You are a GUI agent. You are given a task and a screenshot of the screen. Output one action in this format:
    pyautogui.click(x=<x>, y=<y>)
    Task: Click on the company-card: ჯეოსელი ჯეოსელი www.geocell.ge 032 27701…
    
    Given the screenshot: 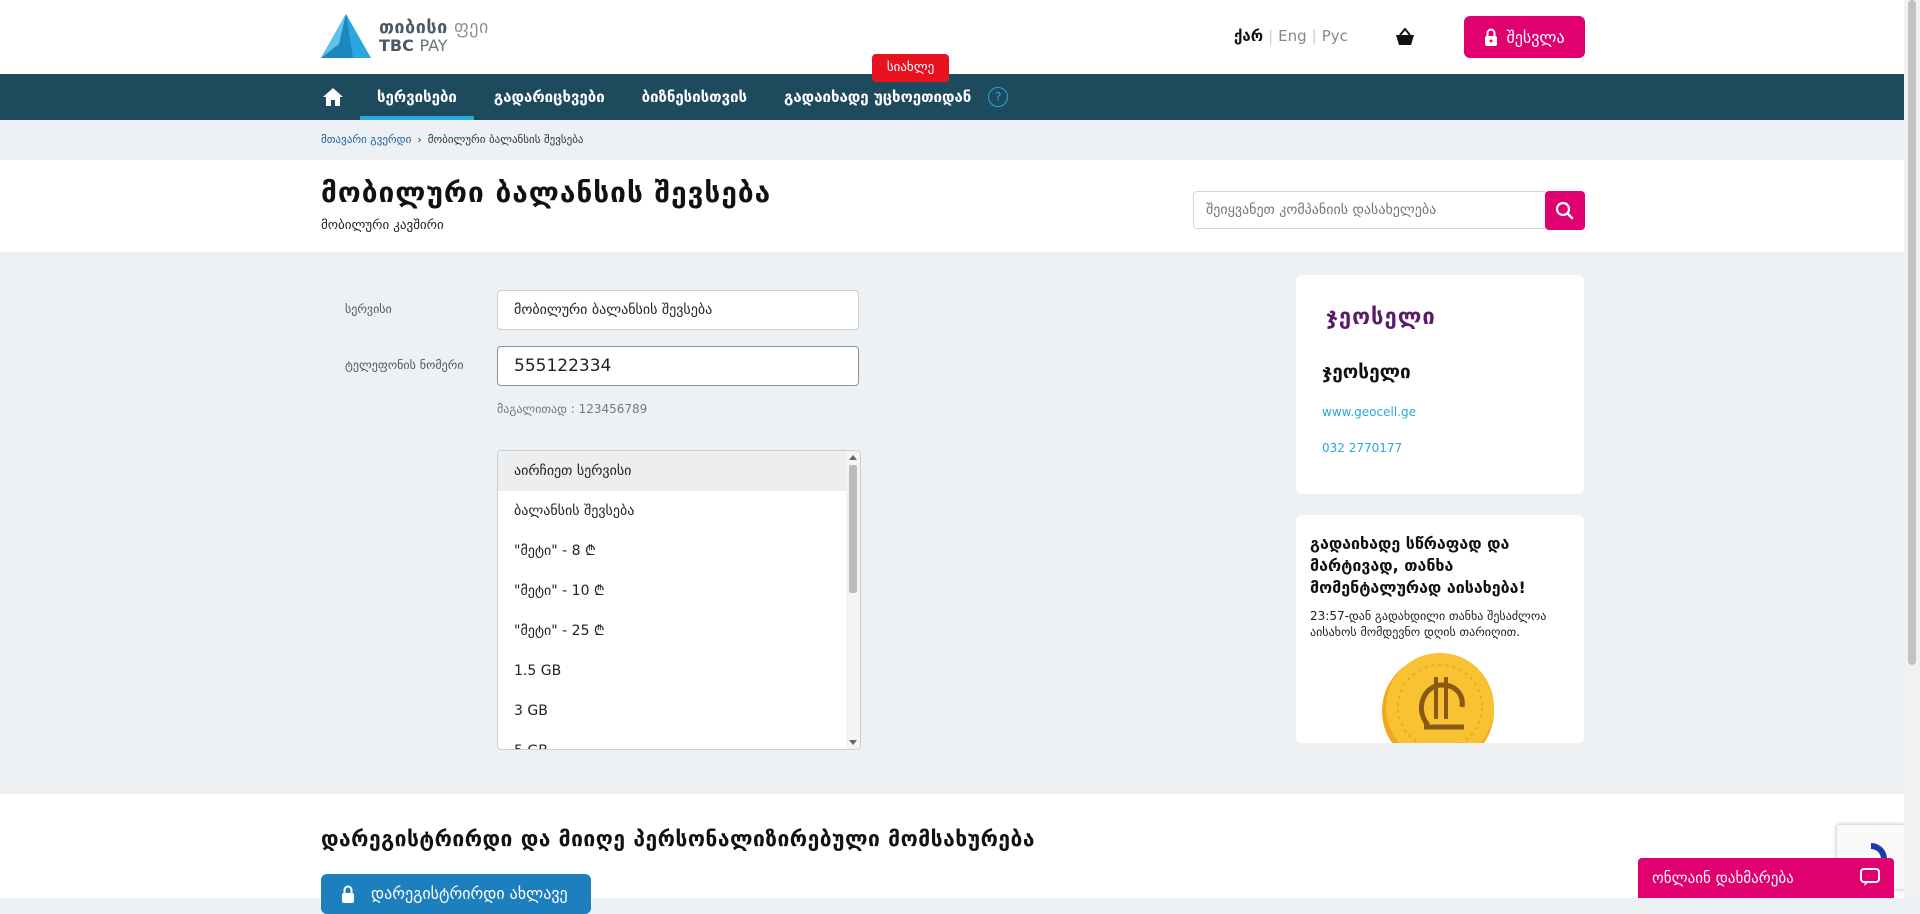 What is the action you would take?
    pyautogui.click(x=1440, y=384)
    